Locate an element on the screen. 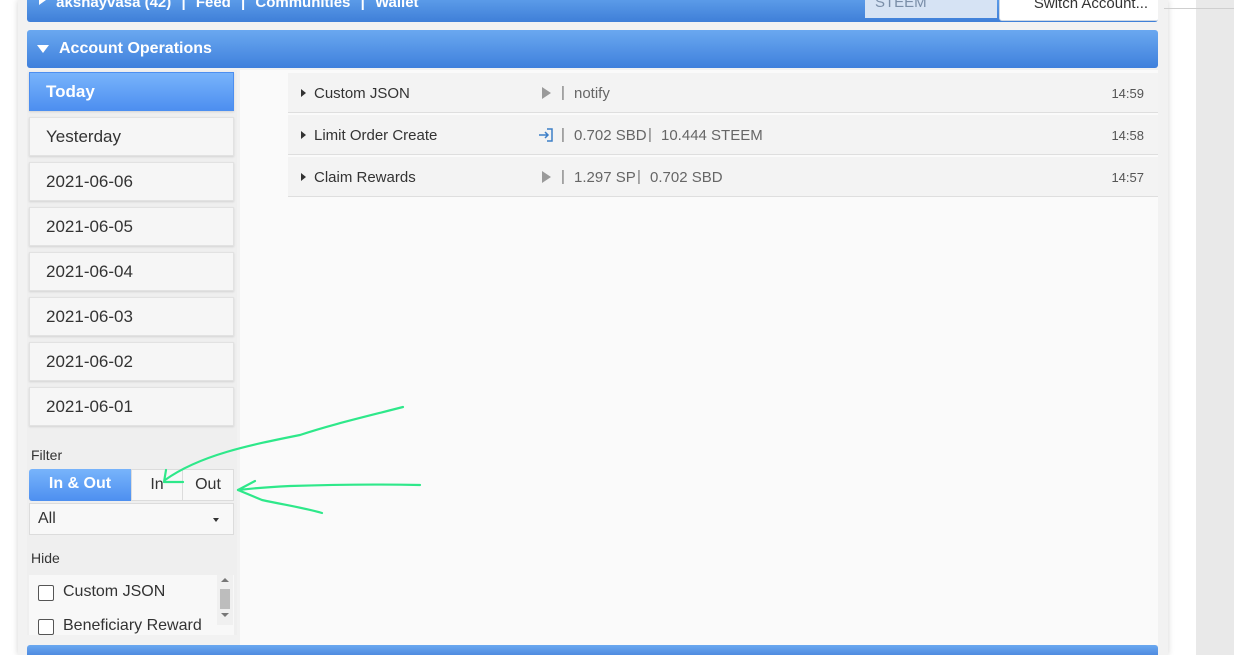 This screenshot has height=655, width=1234. filter-in-out-button: In & Out is located at coordinates (80, 485).